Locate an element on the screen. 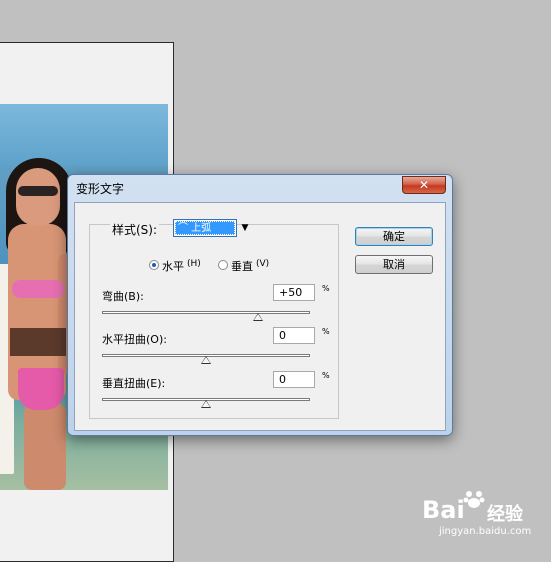  photo-sunglasses is located at coordinates (38, 191).